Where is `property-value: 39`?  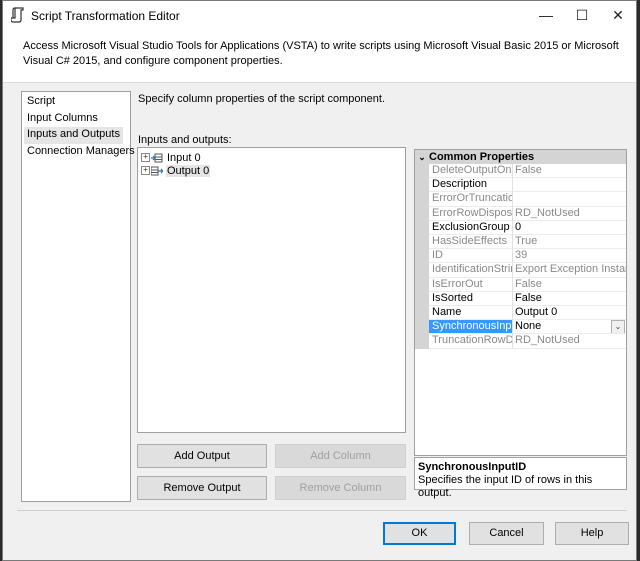
property-value: 39 is located at coordinates (569, 256).